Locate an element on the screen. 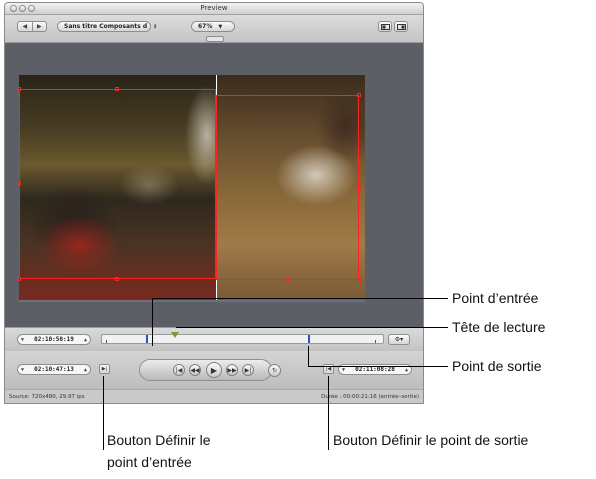 This screenshot has height=479, width=596. zoom-popup-label: 67% is located at coordinates (205, 26).